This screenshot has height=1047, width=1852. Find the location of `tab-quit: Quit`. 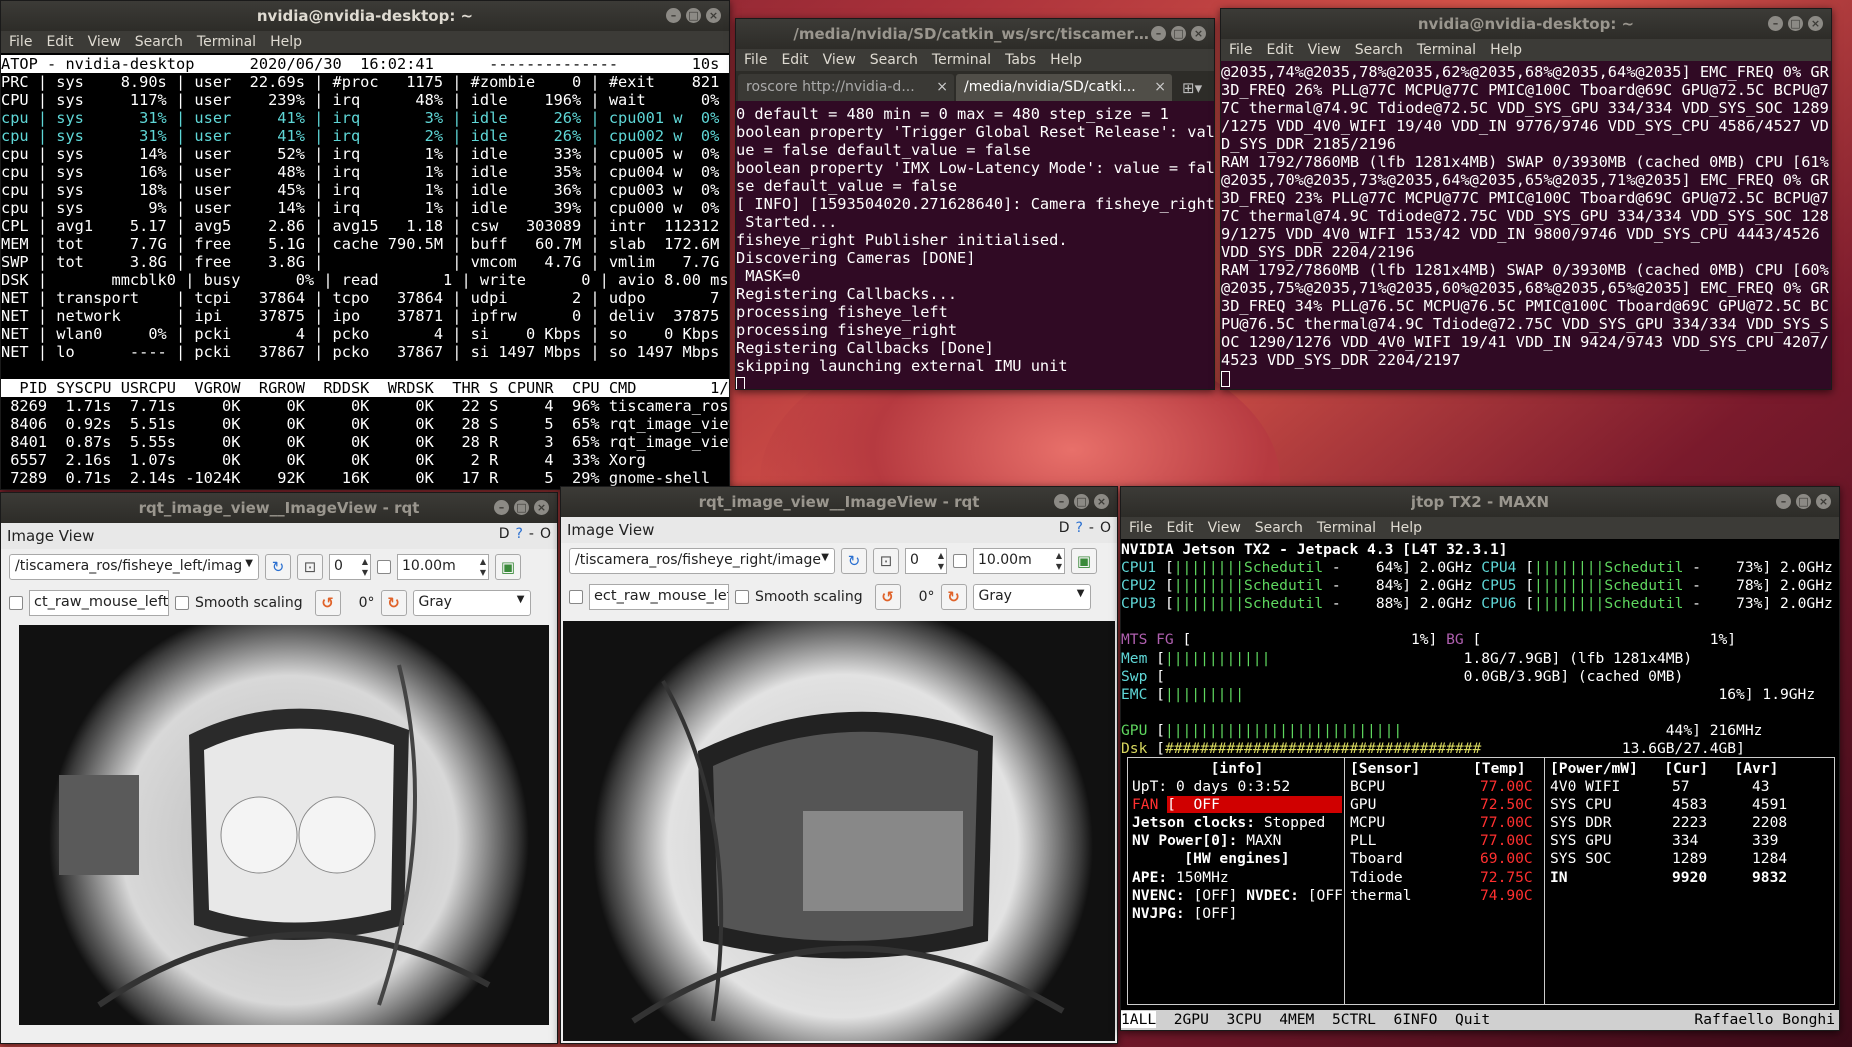

tab-quit: Quit is located at coordinates (1472, 1019).